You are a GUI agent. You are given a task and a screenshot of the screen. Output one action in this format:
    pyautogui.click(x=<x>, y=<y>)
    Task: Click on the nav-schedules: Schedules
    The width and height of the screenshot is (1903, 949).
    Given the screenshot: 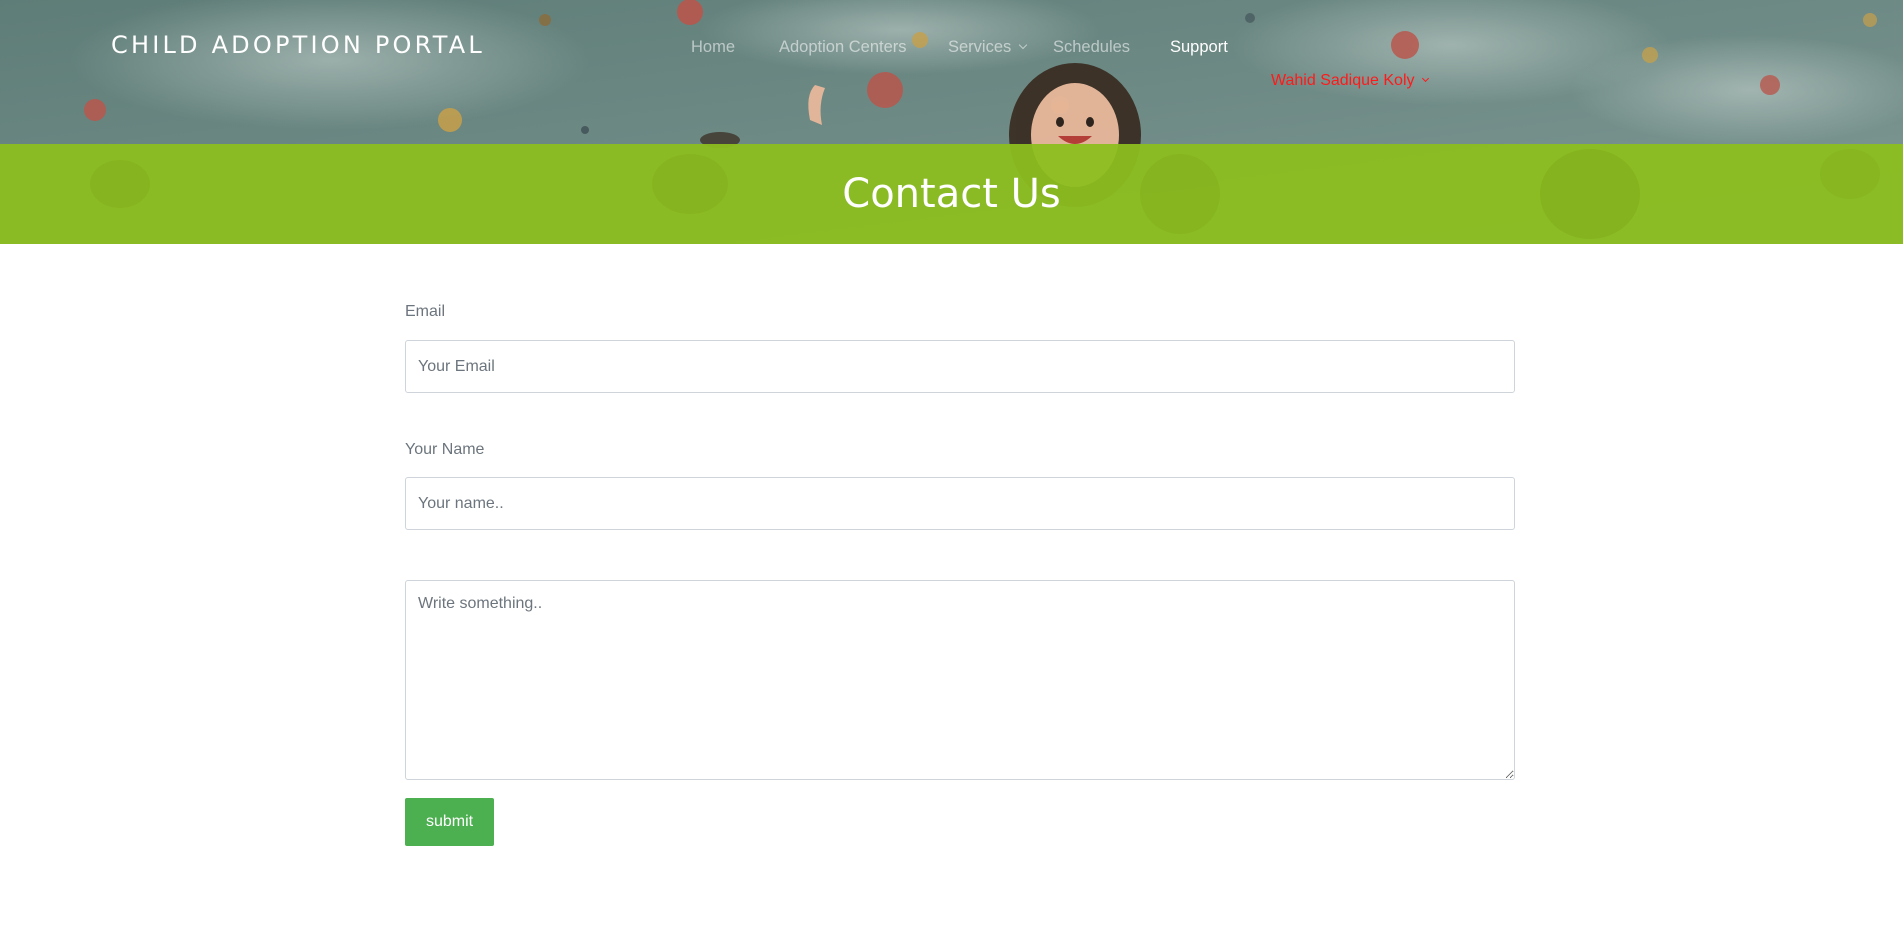 What is the action you would take?
    pyautogui.click(x=1091, y=47)
    